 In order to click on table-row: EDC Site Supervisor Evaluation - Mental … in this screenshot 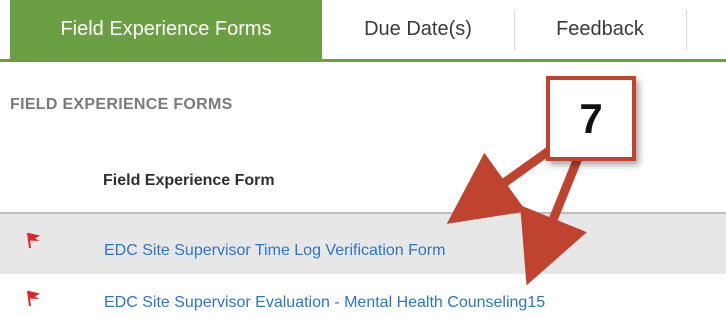, I will do `click(363, 296)`.